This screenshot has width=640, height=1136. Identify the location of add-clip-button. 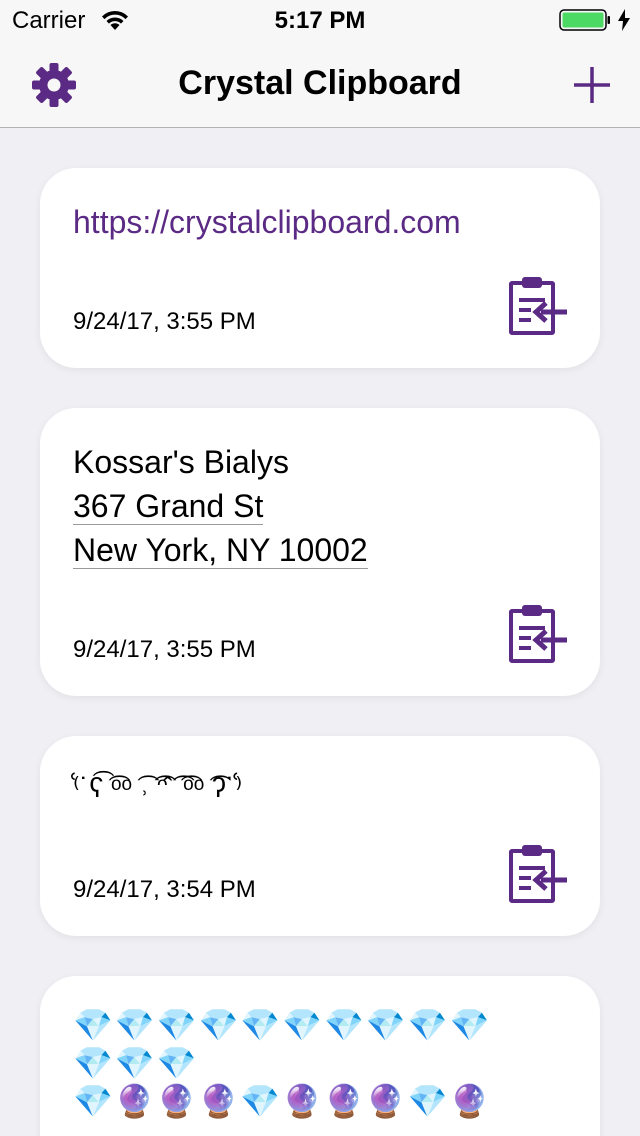
(592, 85).